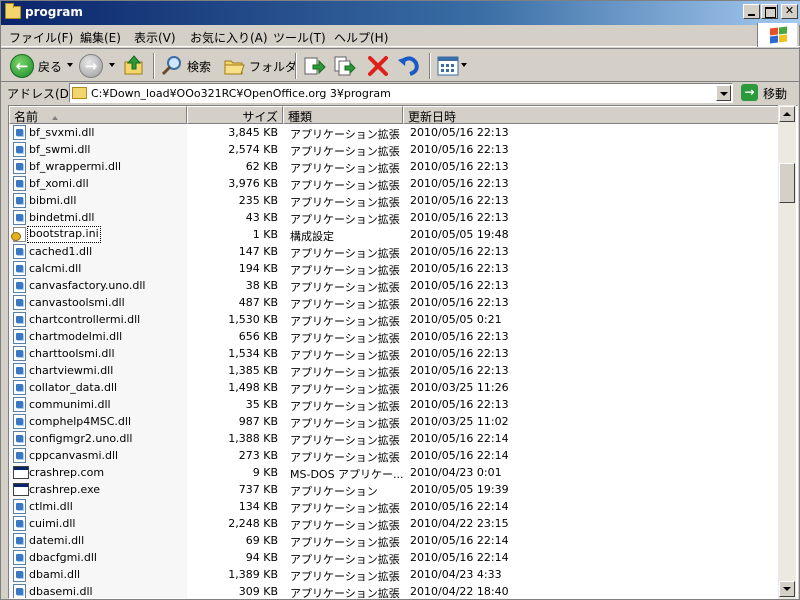 The height and width of the screenshot is (600, 800). I want to click on vertical-scrollbar, so click(787, 352).